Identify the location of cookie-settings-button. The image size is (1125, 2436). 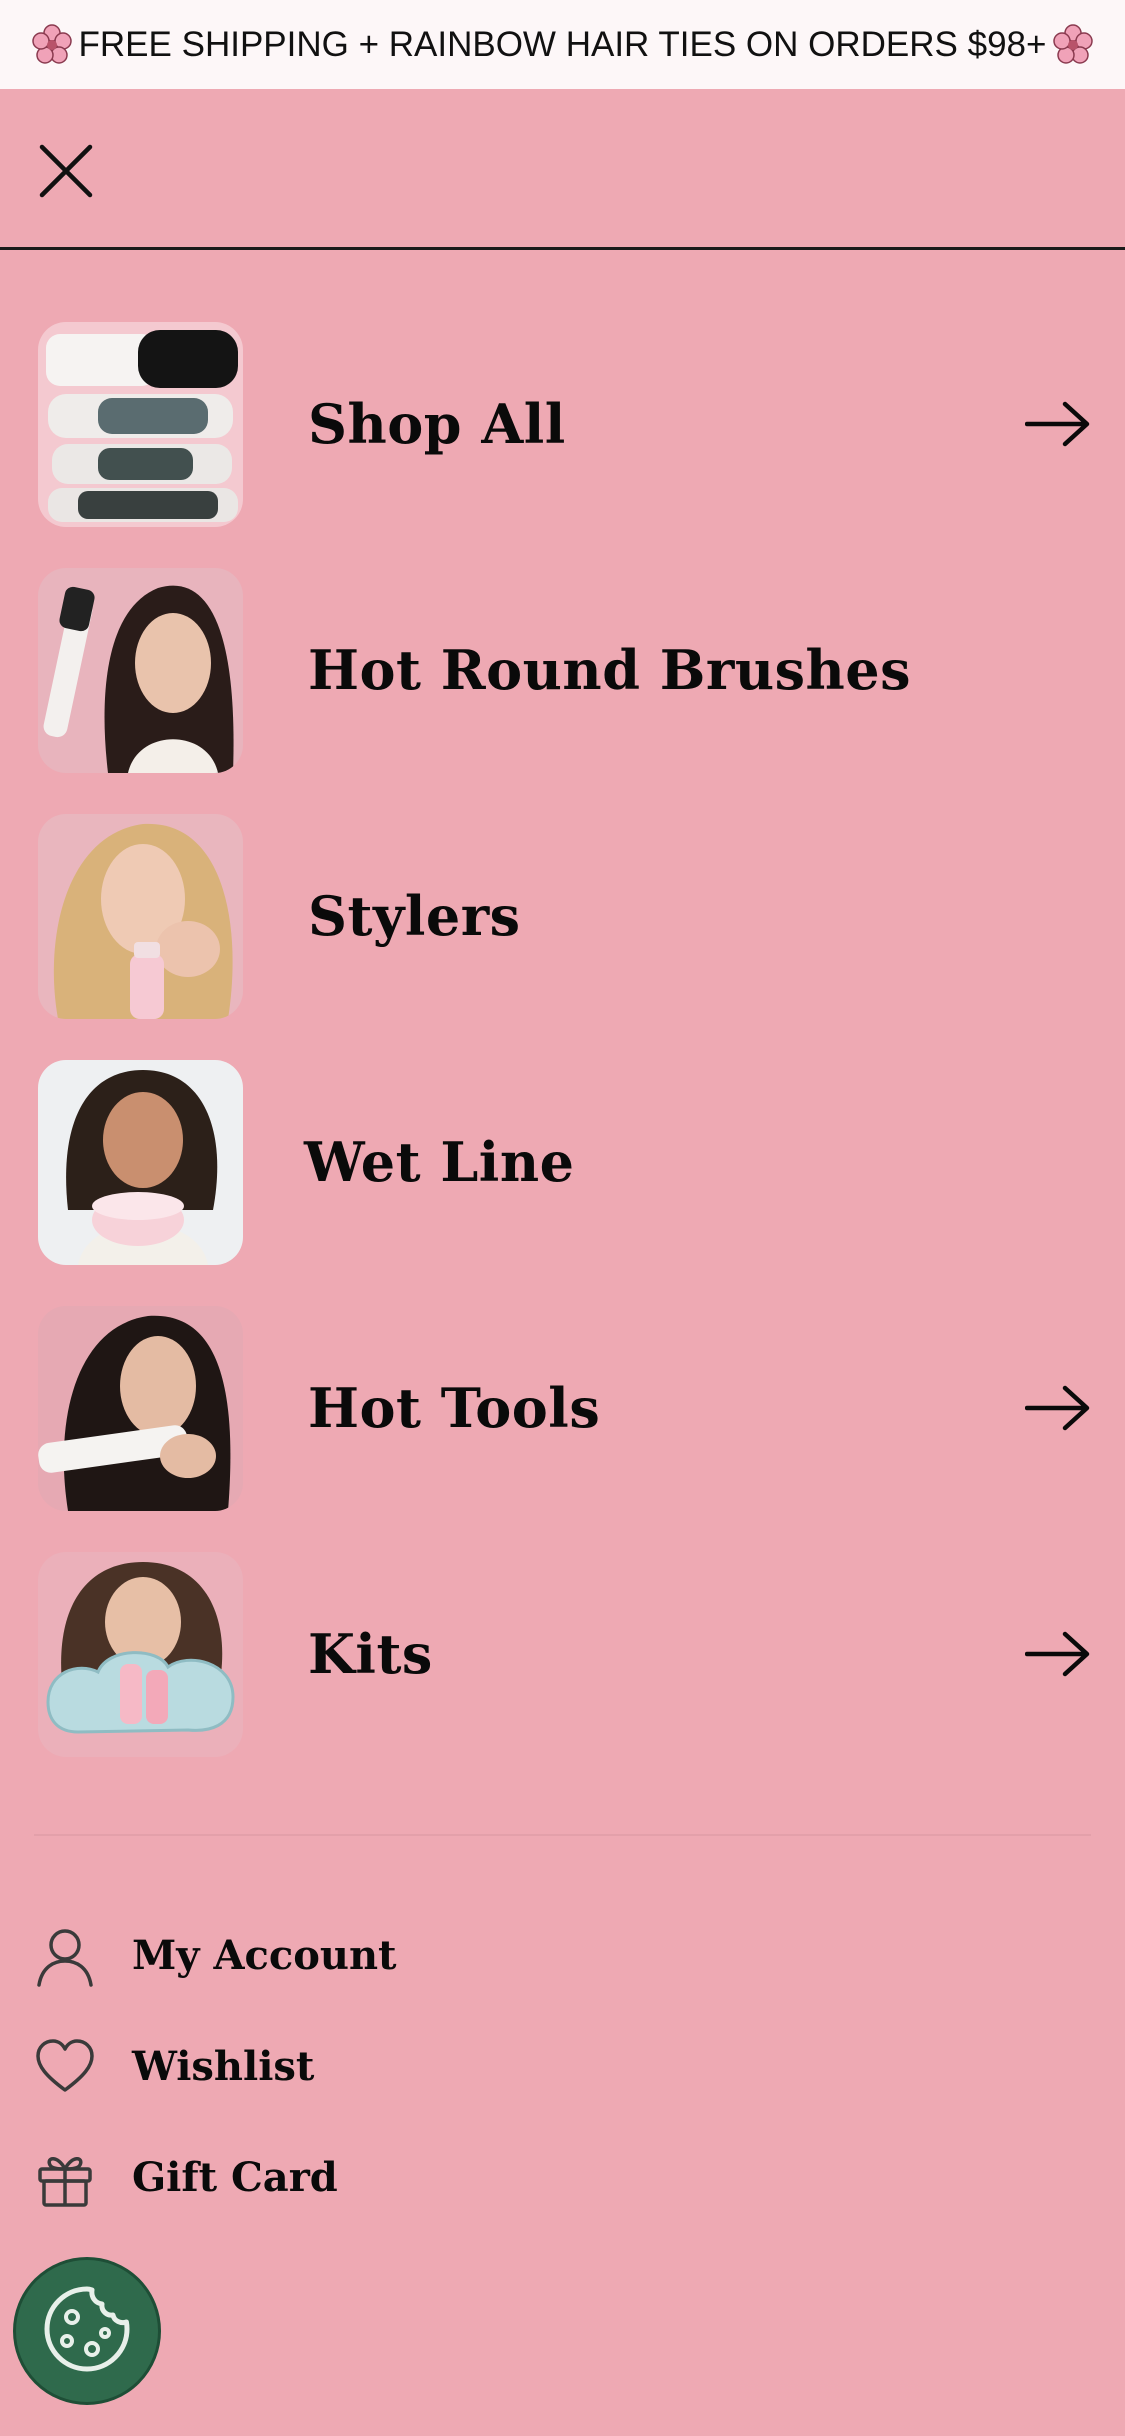
(87, 2331).